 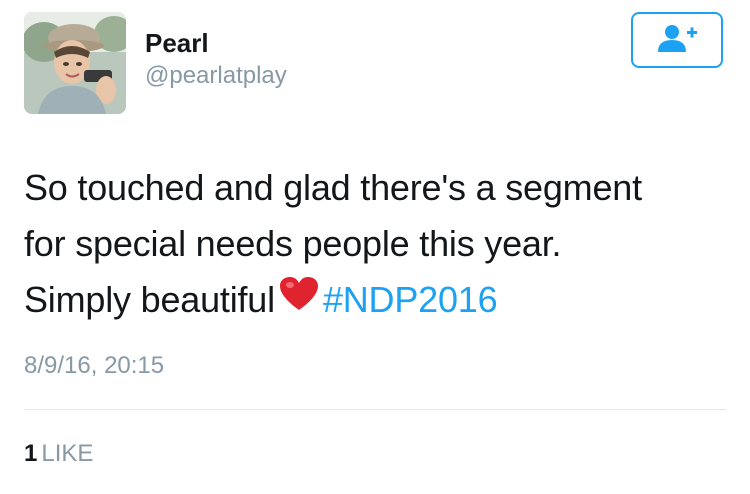 I want to click on avatar, so click(x=75, y=63).